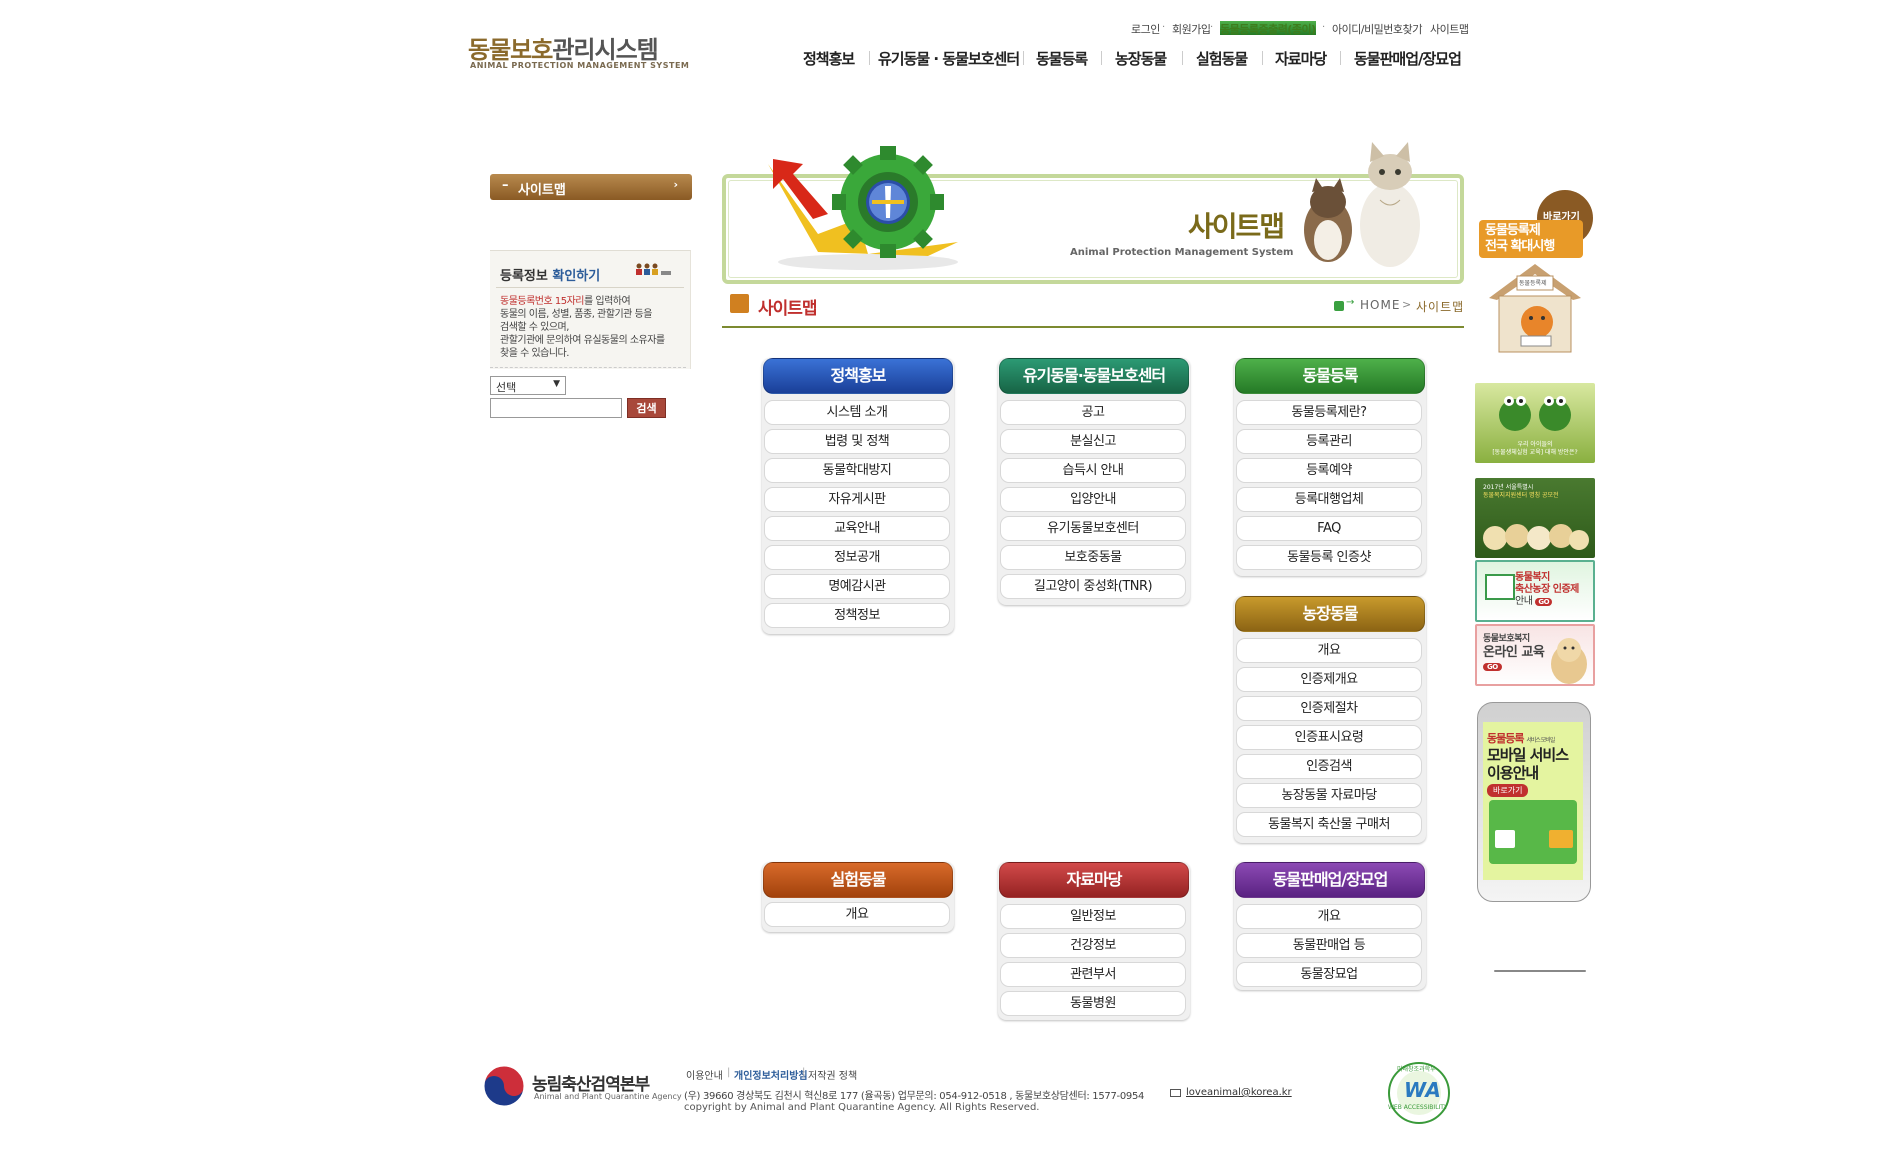 The width and height of the screenshot is (1903, 1168). I want to click on sitemap-link: 보호중동물, so click(1093, 557).